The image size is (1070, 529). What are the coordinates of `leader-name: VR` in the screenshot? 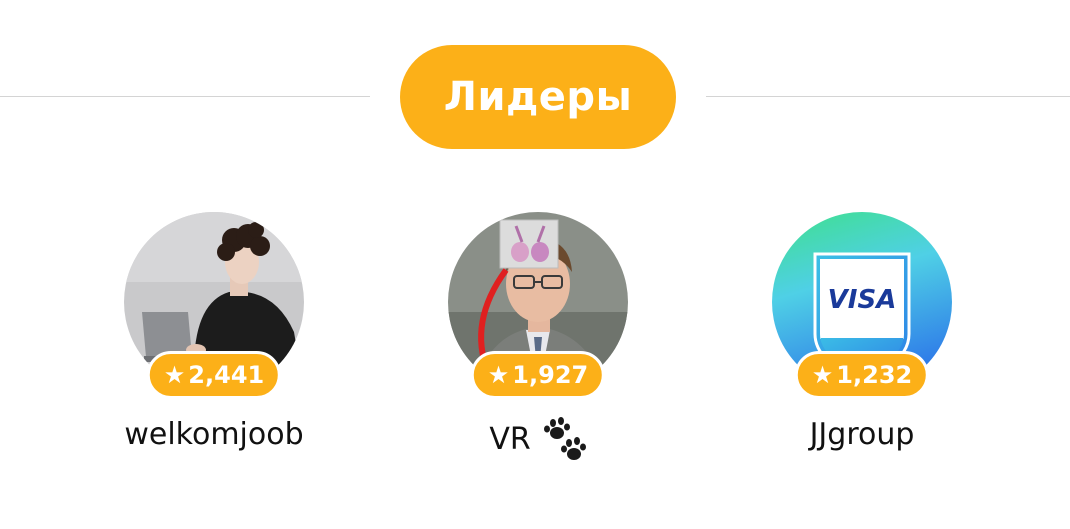 It's located at (538, 439).